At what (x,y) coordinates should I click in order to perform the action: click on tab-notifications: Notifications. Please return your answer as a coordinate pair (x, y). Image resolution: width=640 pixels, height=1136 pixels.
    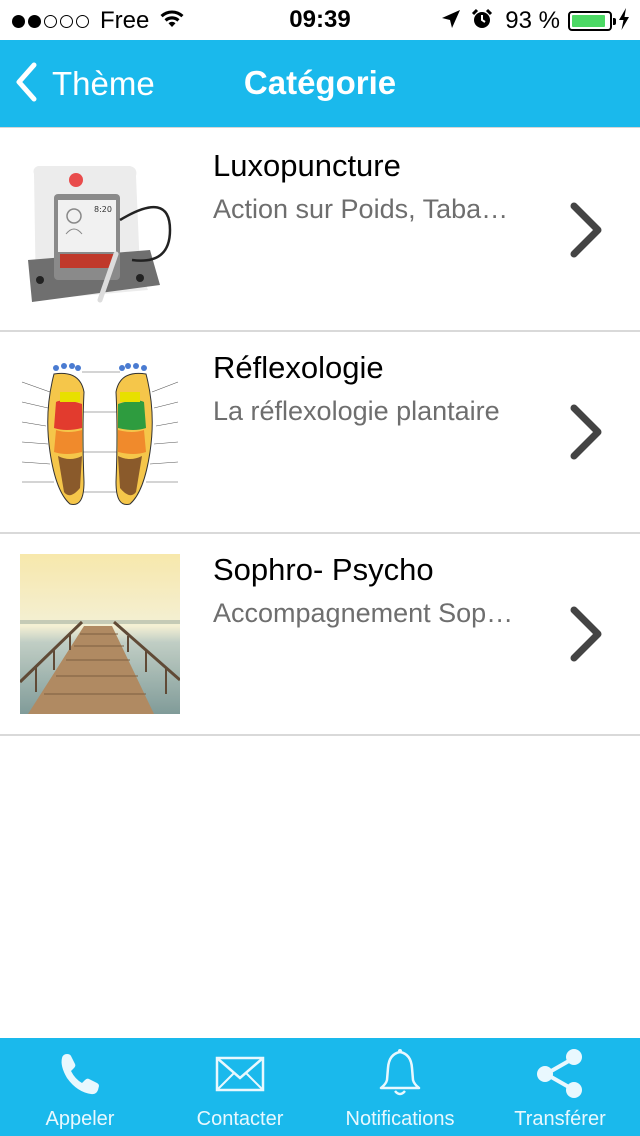
    Looking at the image, I should click on (400, 1087).